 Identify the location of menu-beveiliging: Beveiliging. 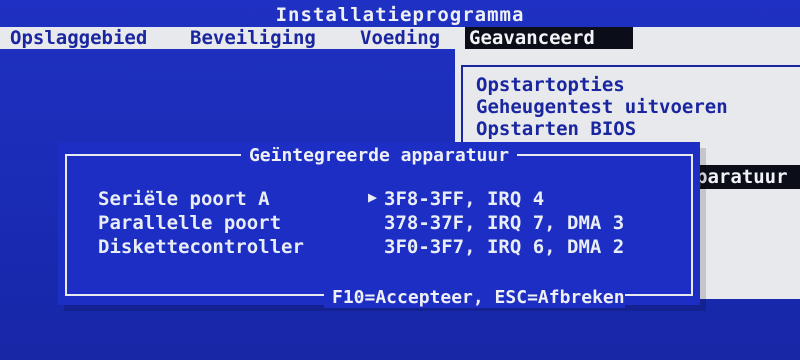
(253, 38).